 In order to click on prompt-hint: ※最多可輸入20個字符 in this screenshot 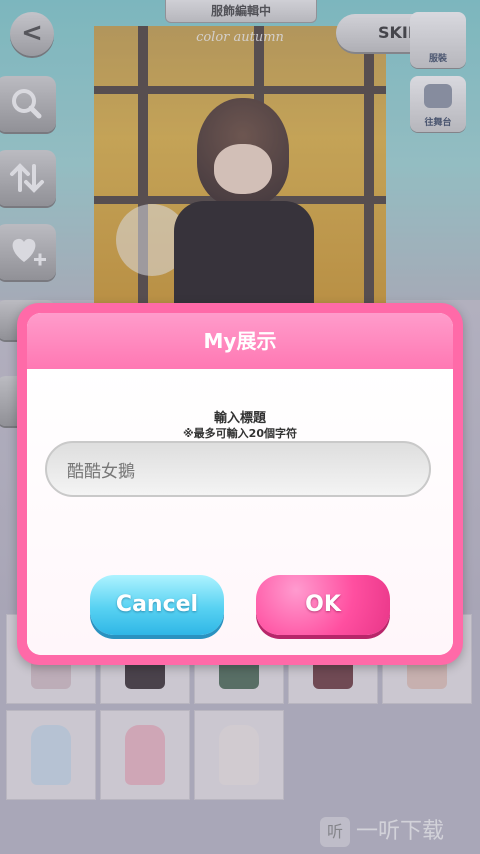, I will do `click(239, 433)`.